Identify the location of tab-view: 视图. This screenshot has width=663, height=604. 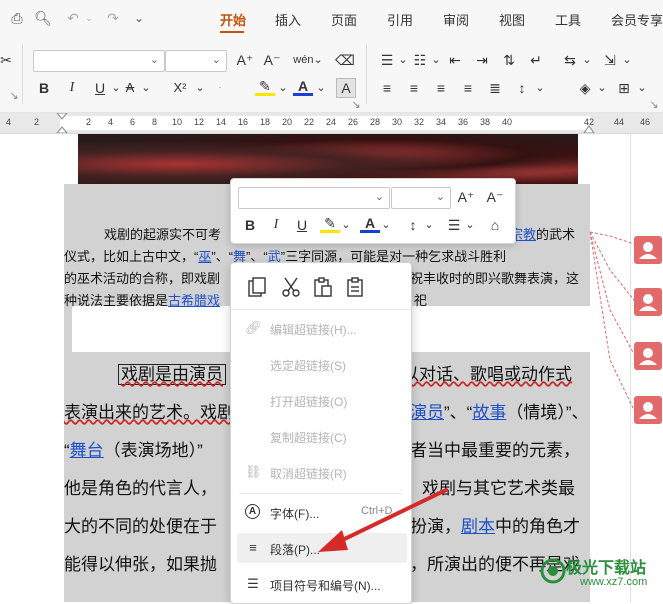
(512, 19).